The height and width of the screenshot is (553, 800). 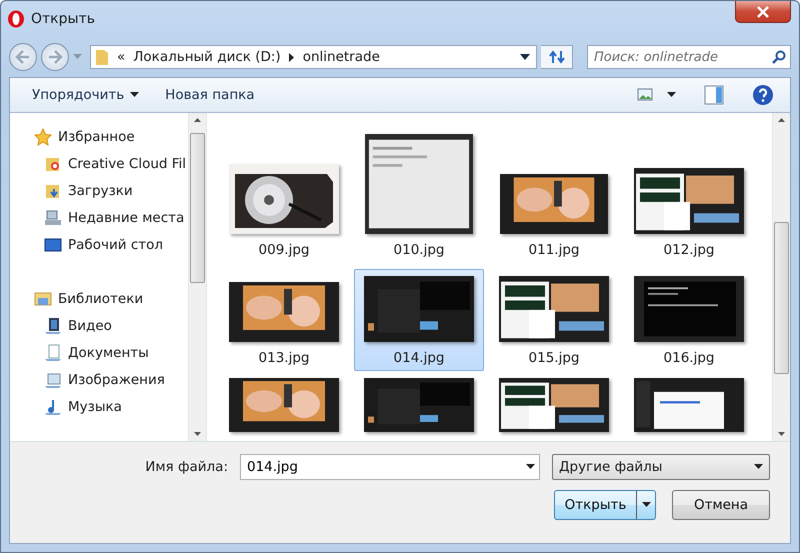 I want to click on file-name: 014.jpg, so click(x=419, y=359).